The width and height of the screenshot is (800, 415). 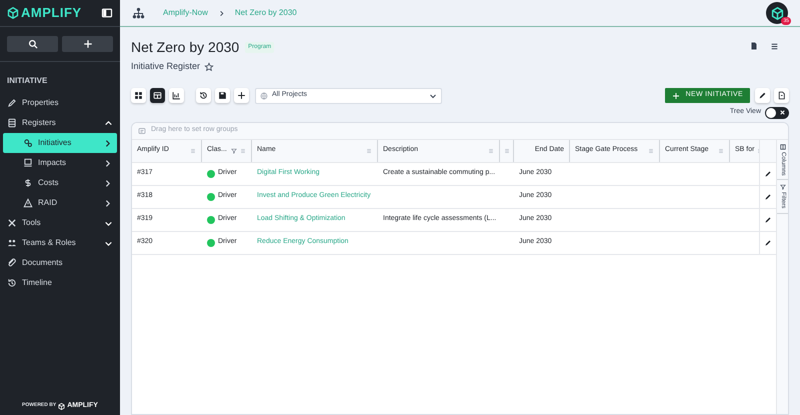 What do you see at coordinates (60, 243) in the screenshot?
I see `sidebar-item: Teams & Roles` at bounding box center [60, 243].